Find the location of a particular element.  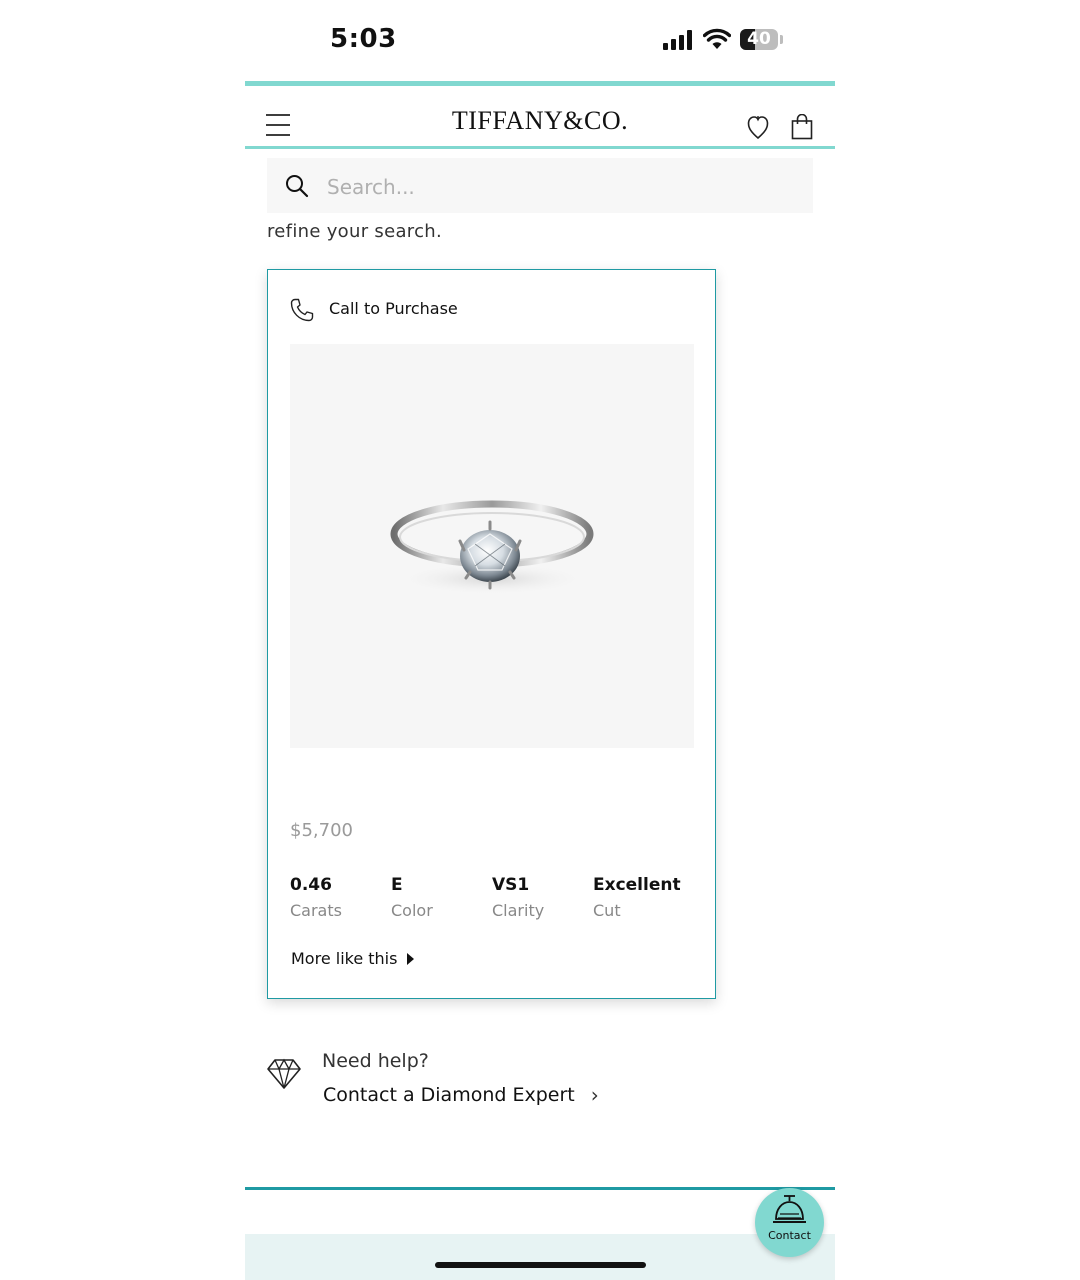

refine-search-text: refine your search. is located at coordinates (355, 231).